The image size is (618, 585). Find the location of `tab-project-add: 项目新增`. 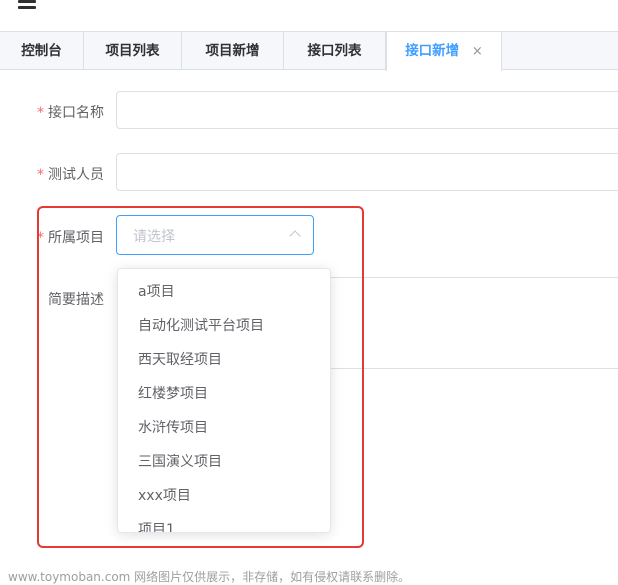

tab-project-add: 项目新增 is located at coordinates (233, 51).